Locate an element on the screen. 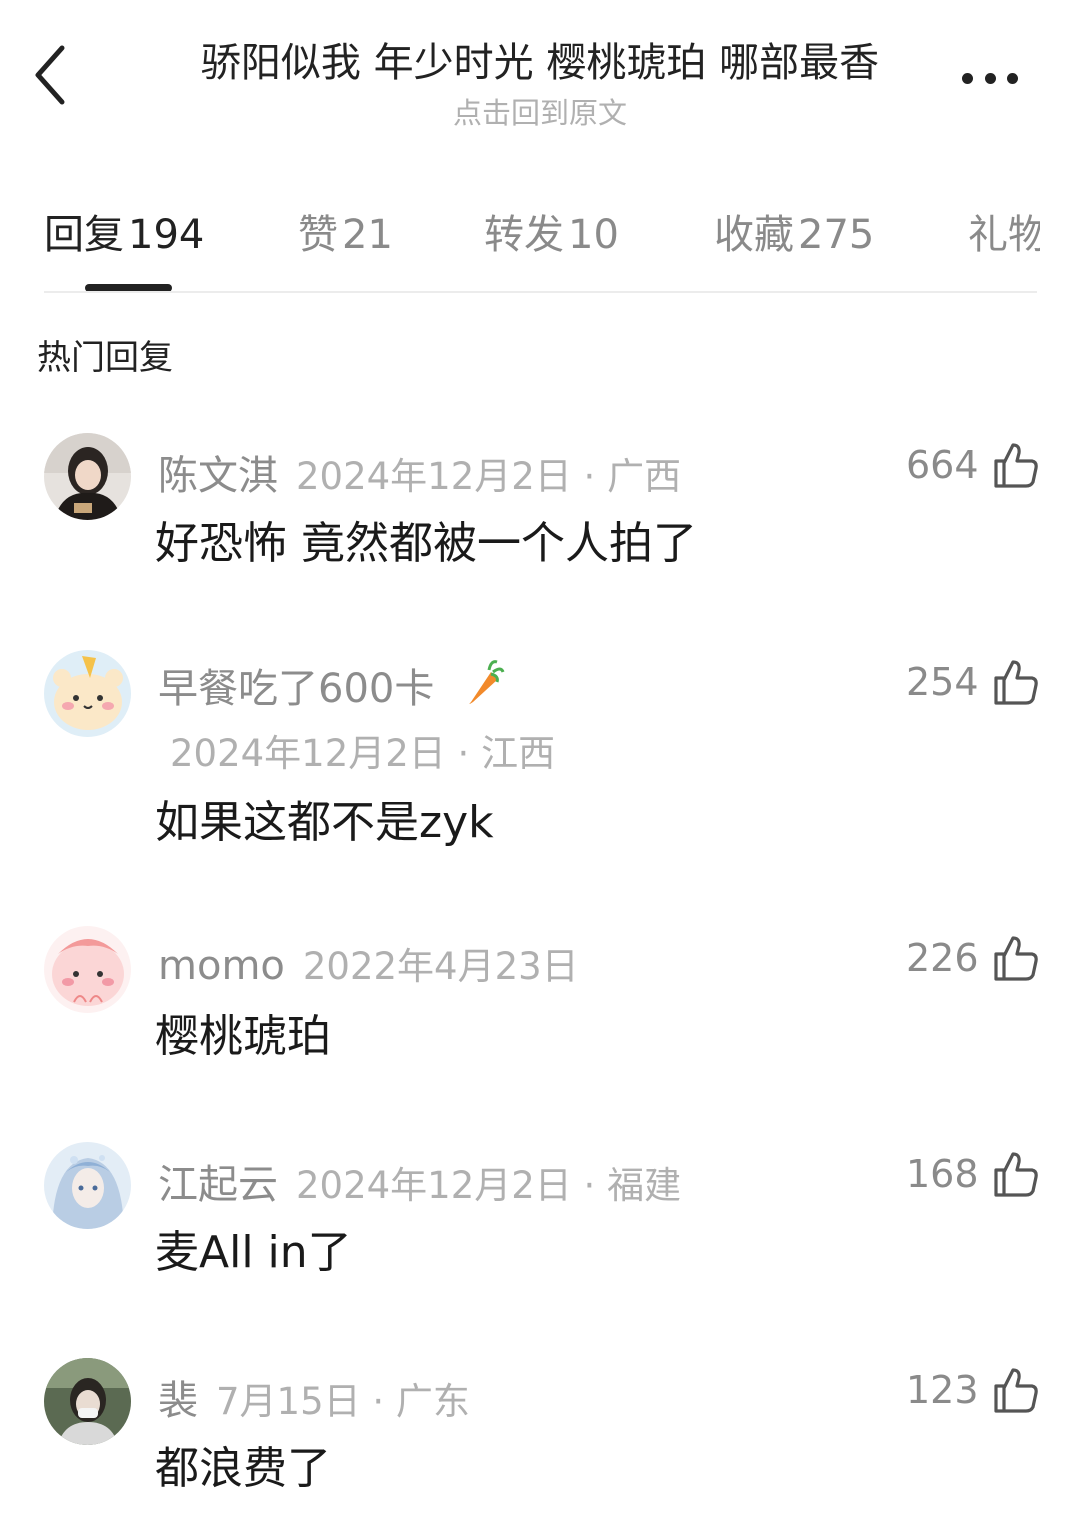 This screenshot has width=1080, height=1532. tab-label: 收藏 is located at coordinates (754, 235).